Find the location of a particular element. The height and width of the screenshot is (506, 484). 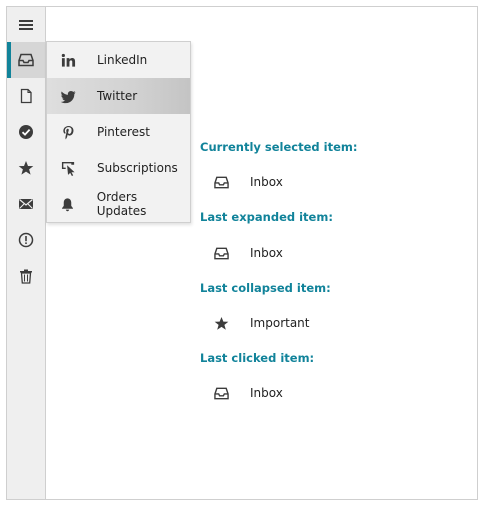

rail-item-done is located at coordinates (26, 132).